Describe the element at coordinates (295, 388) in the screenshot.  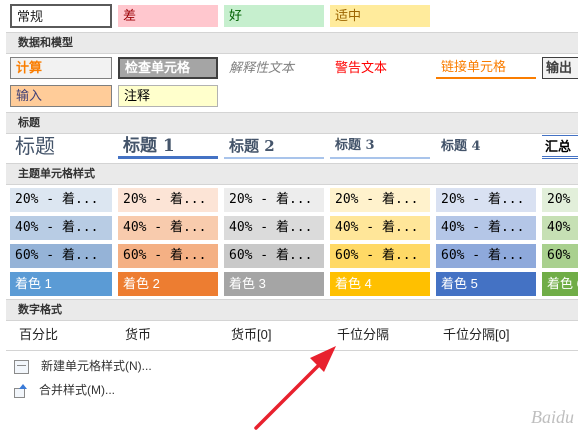
I see `annotation-arrow` at that location.